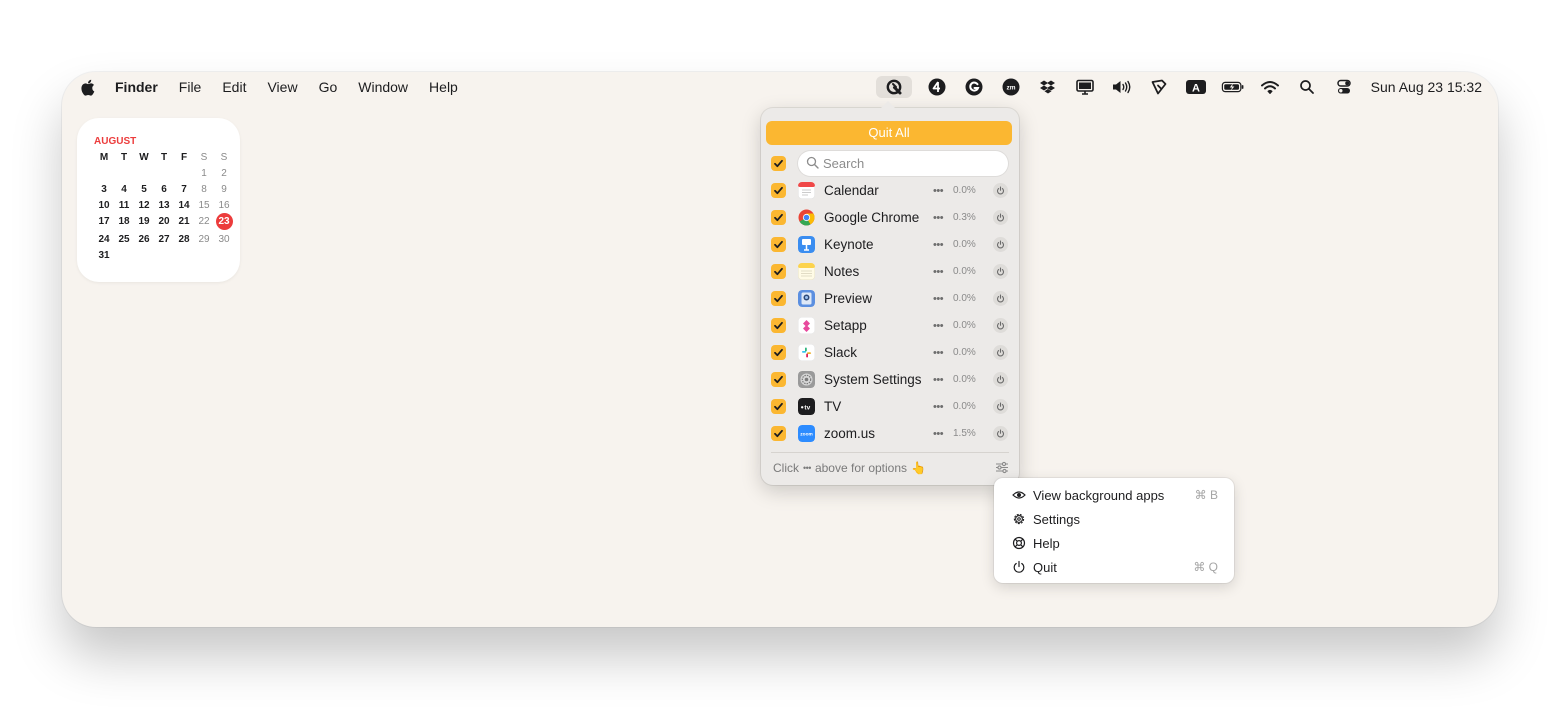 This screenshot has width=1560, height=708. Describe the element at coordinates (144, 189) in the screenshot. I see `calendar-day: 5` at that location.